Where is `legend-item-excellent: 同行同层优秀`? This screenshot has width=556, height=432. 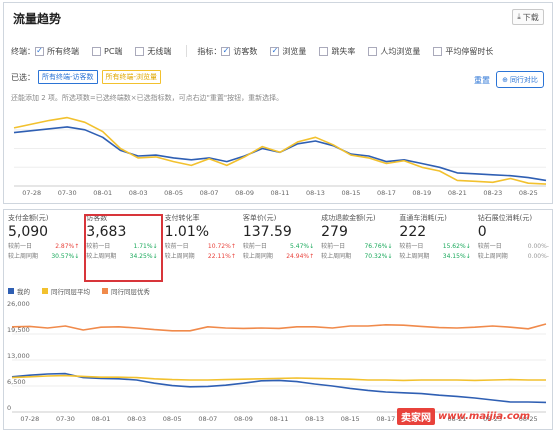 legend-item-excellent: 同行同层优秀 is located at coordinates (126, 291).